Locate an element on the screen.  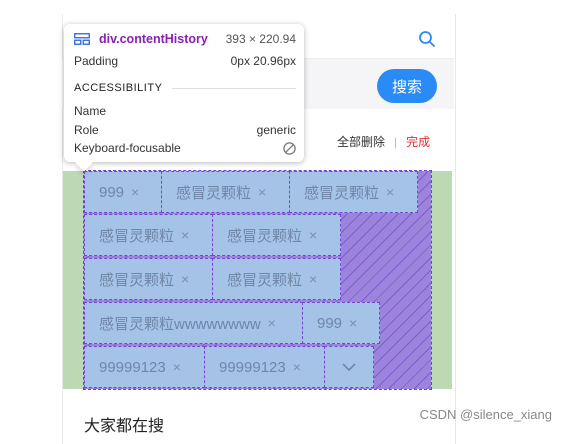
history-tag: 感冒灵颗粒wwwwwwww × is located at coordinates (193, 323).